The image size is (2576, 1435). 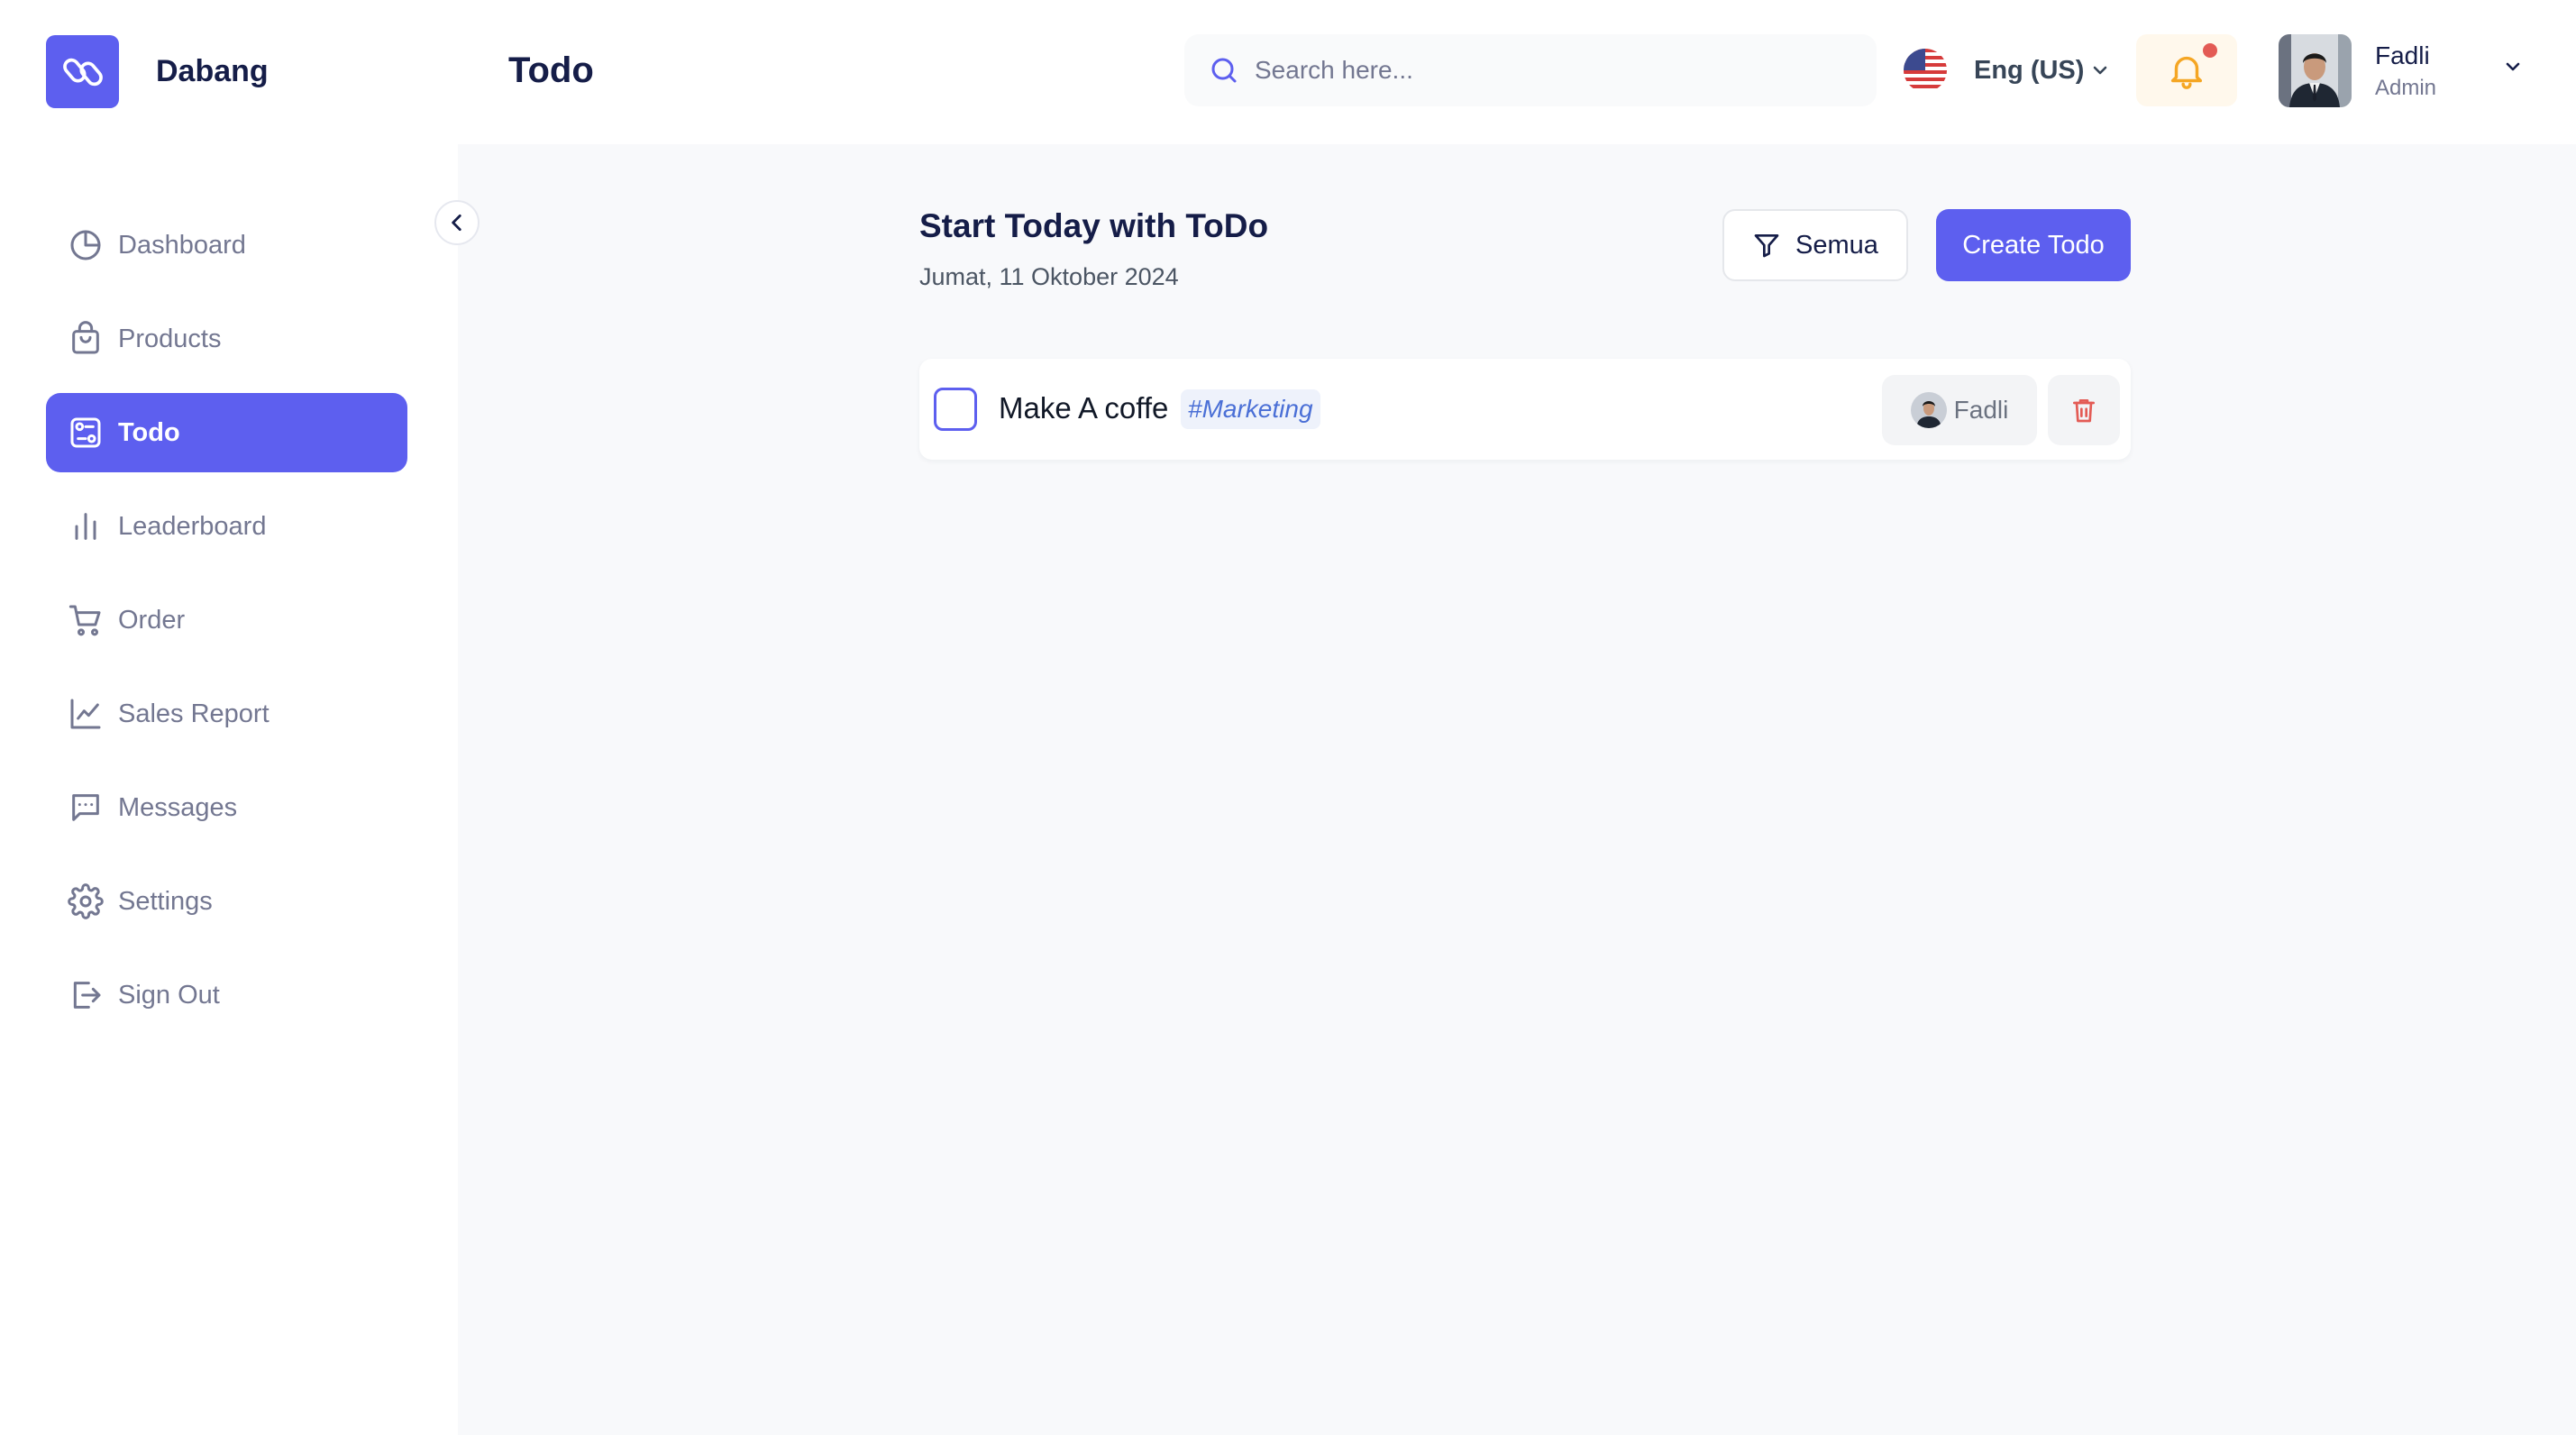 I want to click on pie-chart-icon, so click(x=86, y=245).